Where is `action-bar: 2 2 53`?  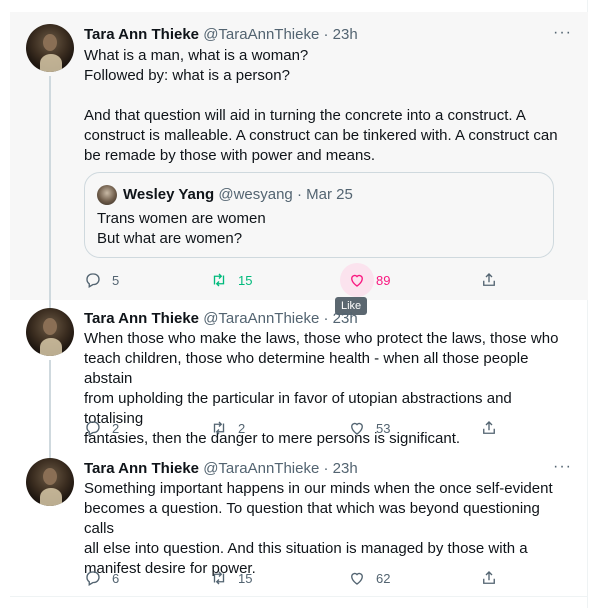
action-bar: 2 2 53 is located at coordinates (299, 428).